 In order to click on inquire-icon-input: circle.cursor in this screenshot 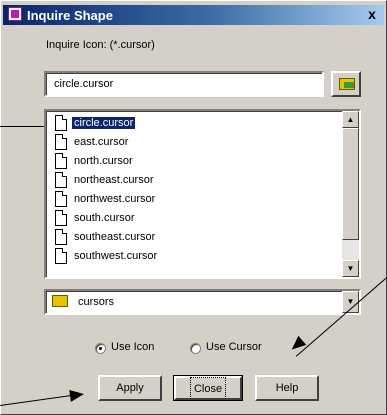, I will do `click(184, 84)`.